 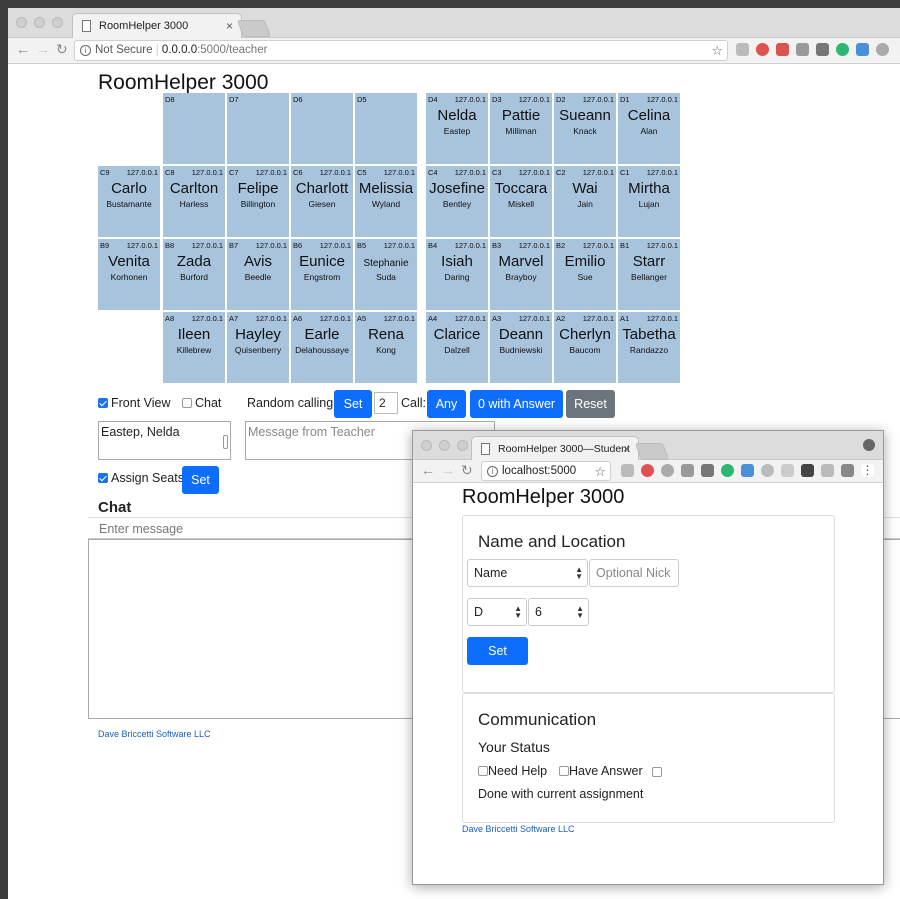 What do you see at coordinates (555, 449) in the screenshot?
I see `tab-student: RoomHelper 3000—Student ×` at bounding box center [555, 449].